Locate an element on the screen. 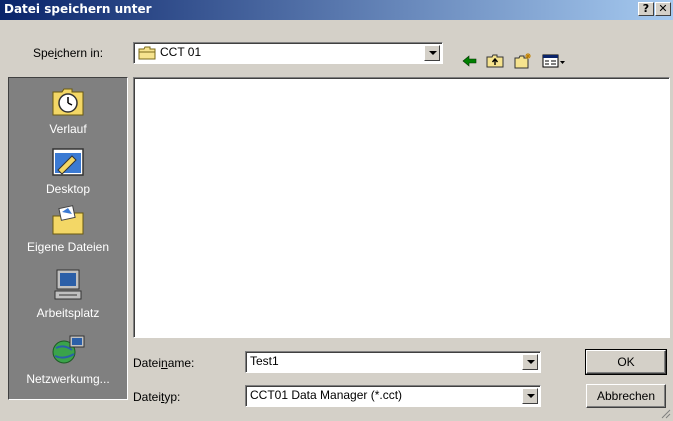 The image size is (673, 421). up-folder-icon is located at coordinates (495, 61).